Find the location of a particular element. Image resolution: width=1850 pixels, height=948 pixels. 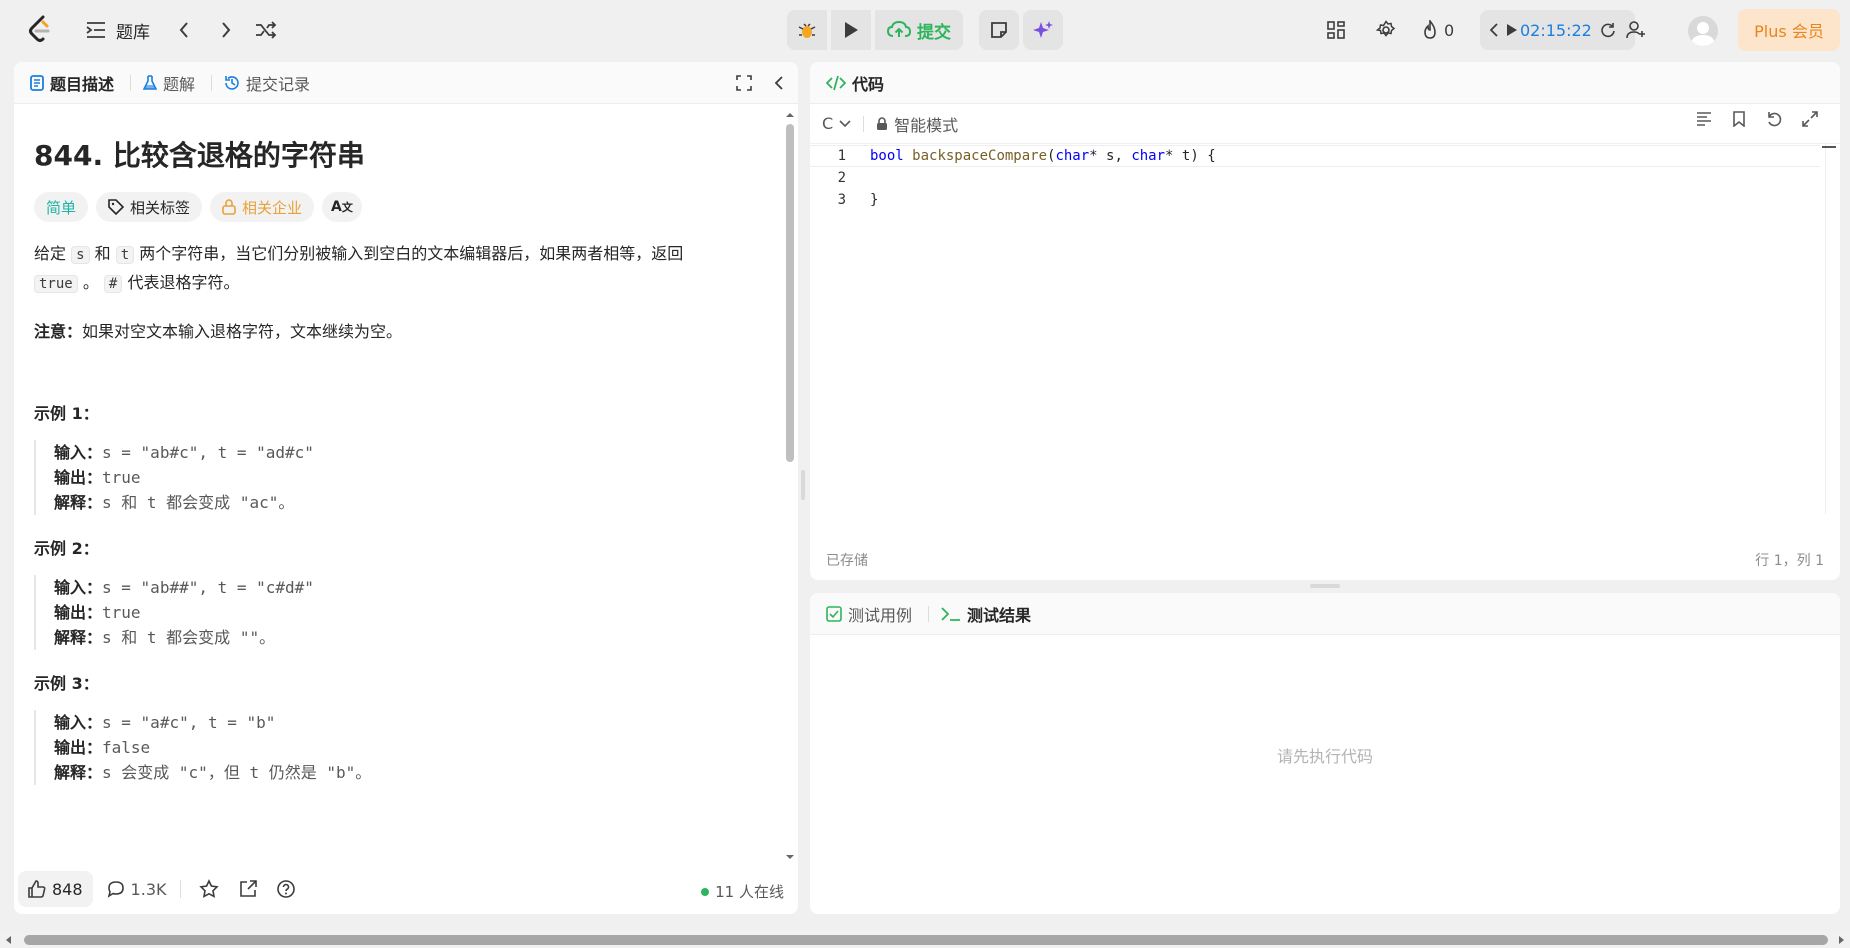

add-friend-icon is located at coordinates (1636, 30).